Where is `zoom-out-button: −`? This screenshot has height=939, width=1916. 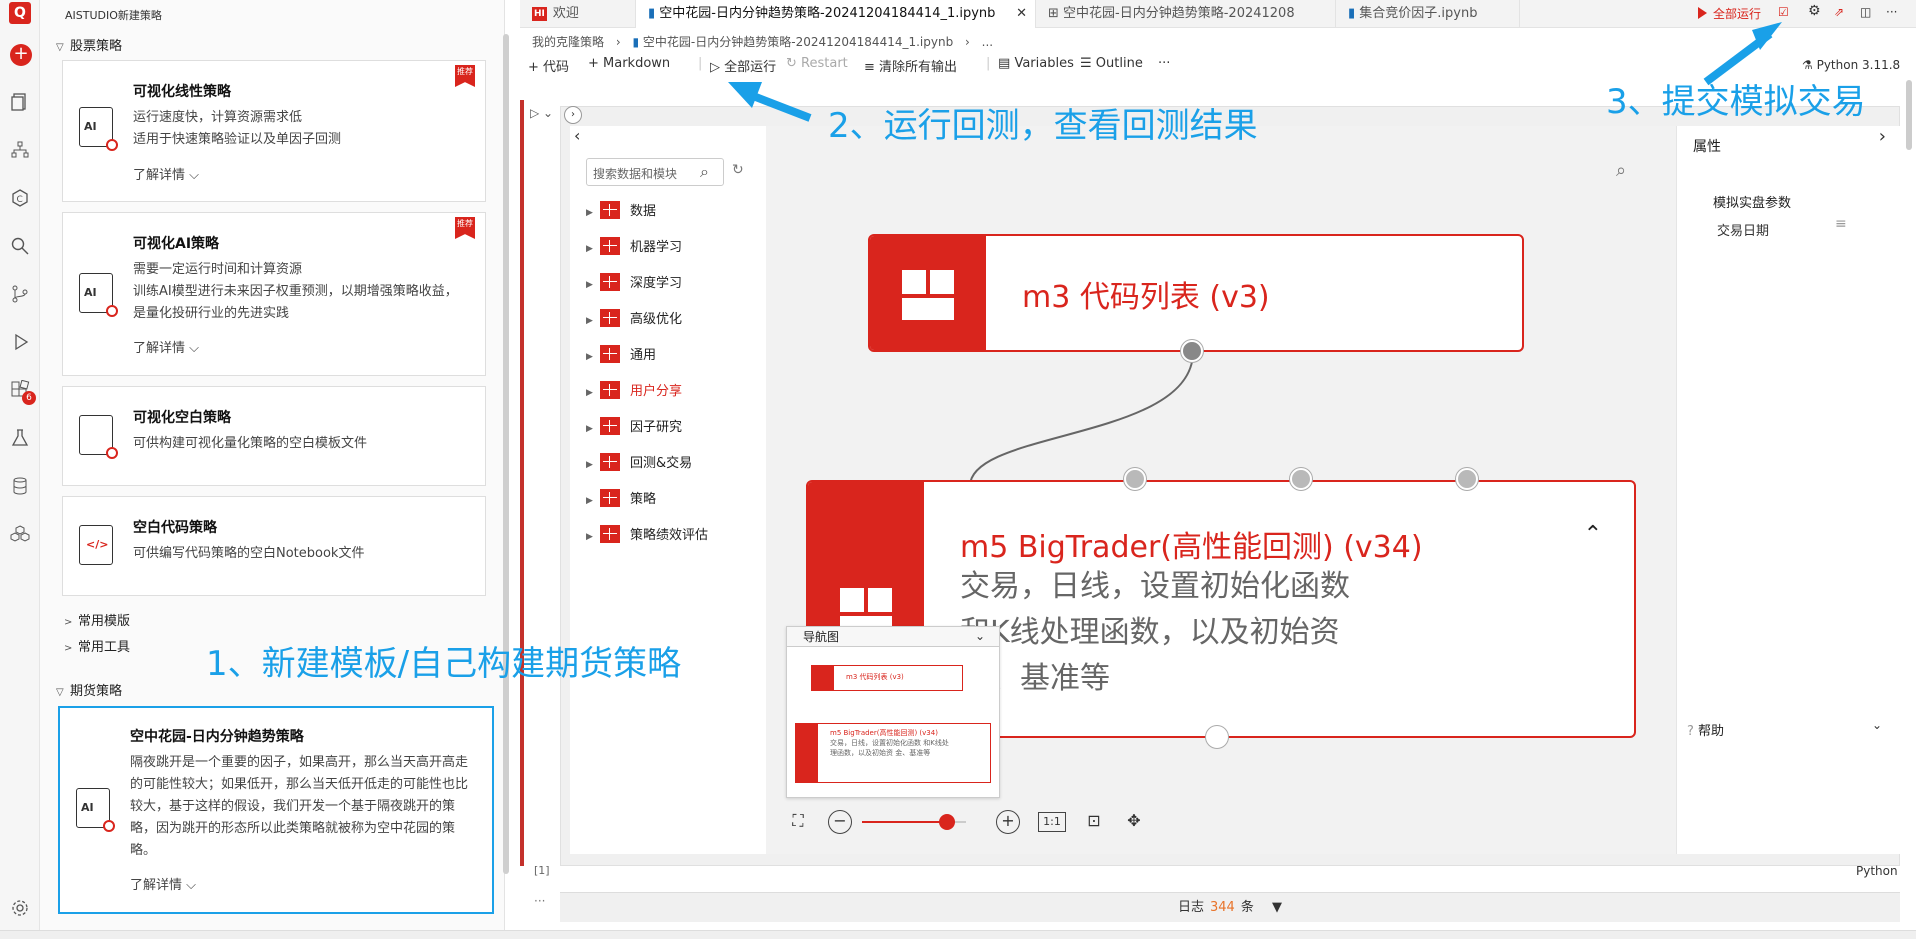 zoom-out-button: − is located at coordinates (840, 822).